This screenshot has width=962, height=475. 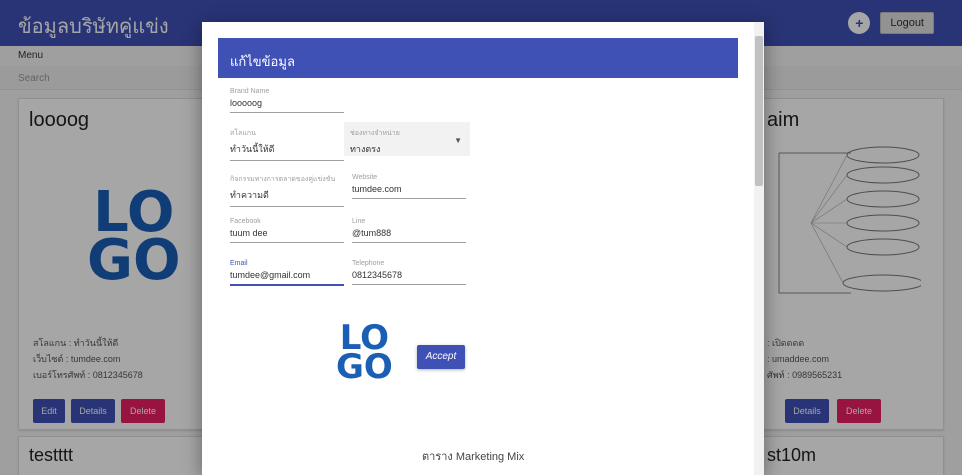 I want to click on facebook-field: Facebook tuum dee, so click(x=287, y=230).